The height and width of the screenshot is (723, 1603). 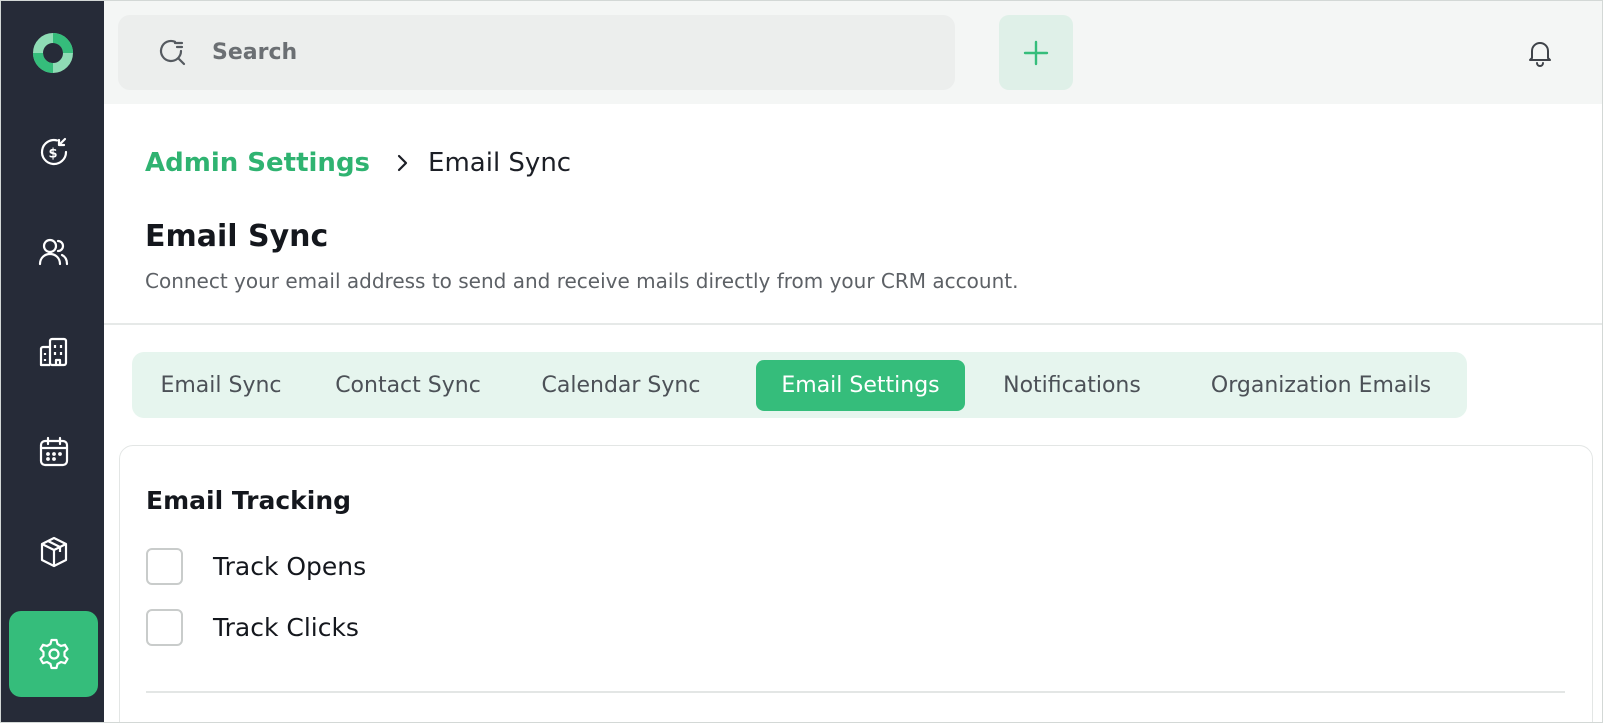 I want to click on top-bar: Search, so click(x=853, y=52).